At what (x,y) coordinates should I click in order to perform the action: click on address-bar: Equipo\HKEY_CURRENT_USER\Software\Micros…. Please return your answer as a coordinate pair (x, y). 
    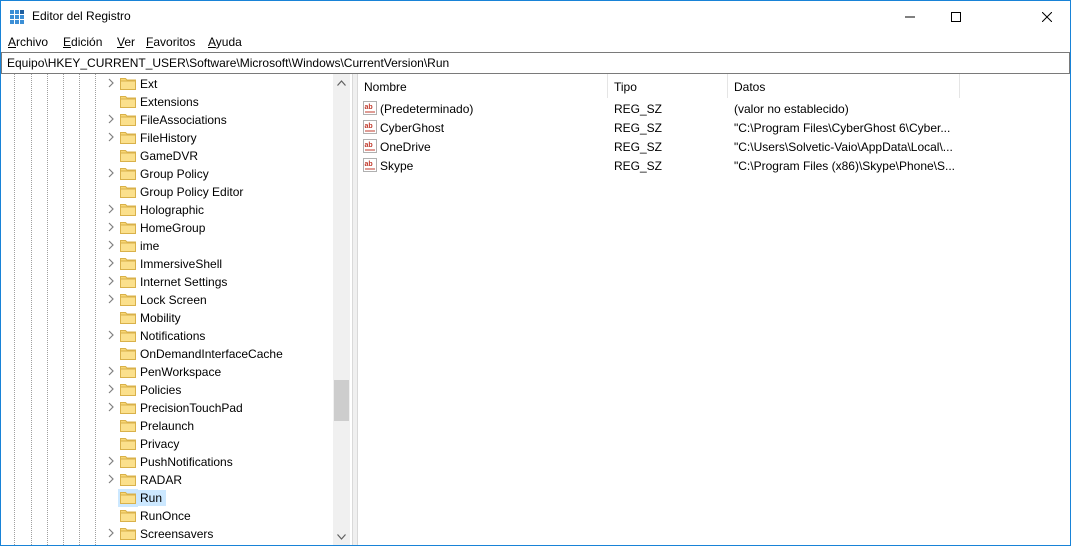
    Looking at the image, I should click on (535, 63).